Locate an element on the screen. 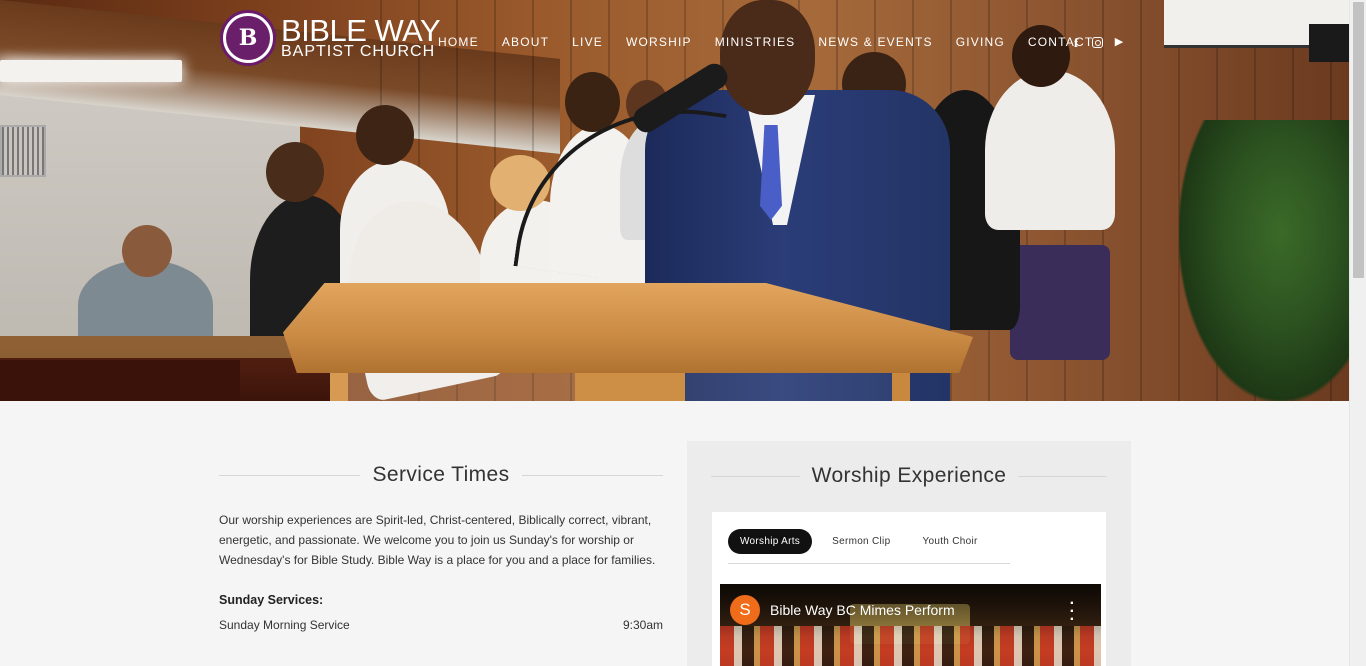 Image resolution: width=1366 pixels, height=666 pixels. social-links: f ▶ is located at coordinates (1097, 43).